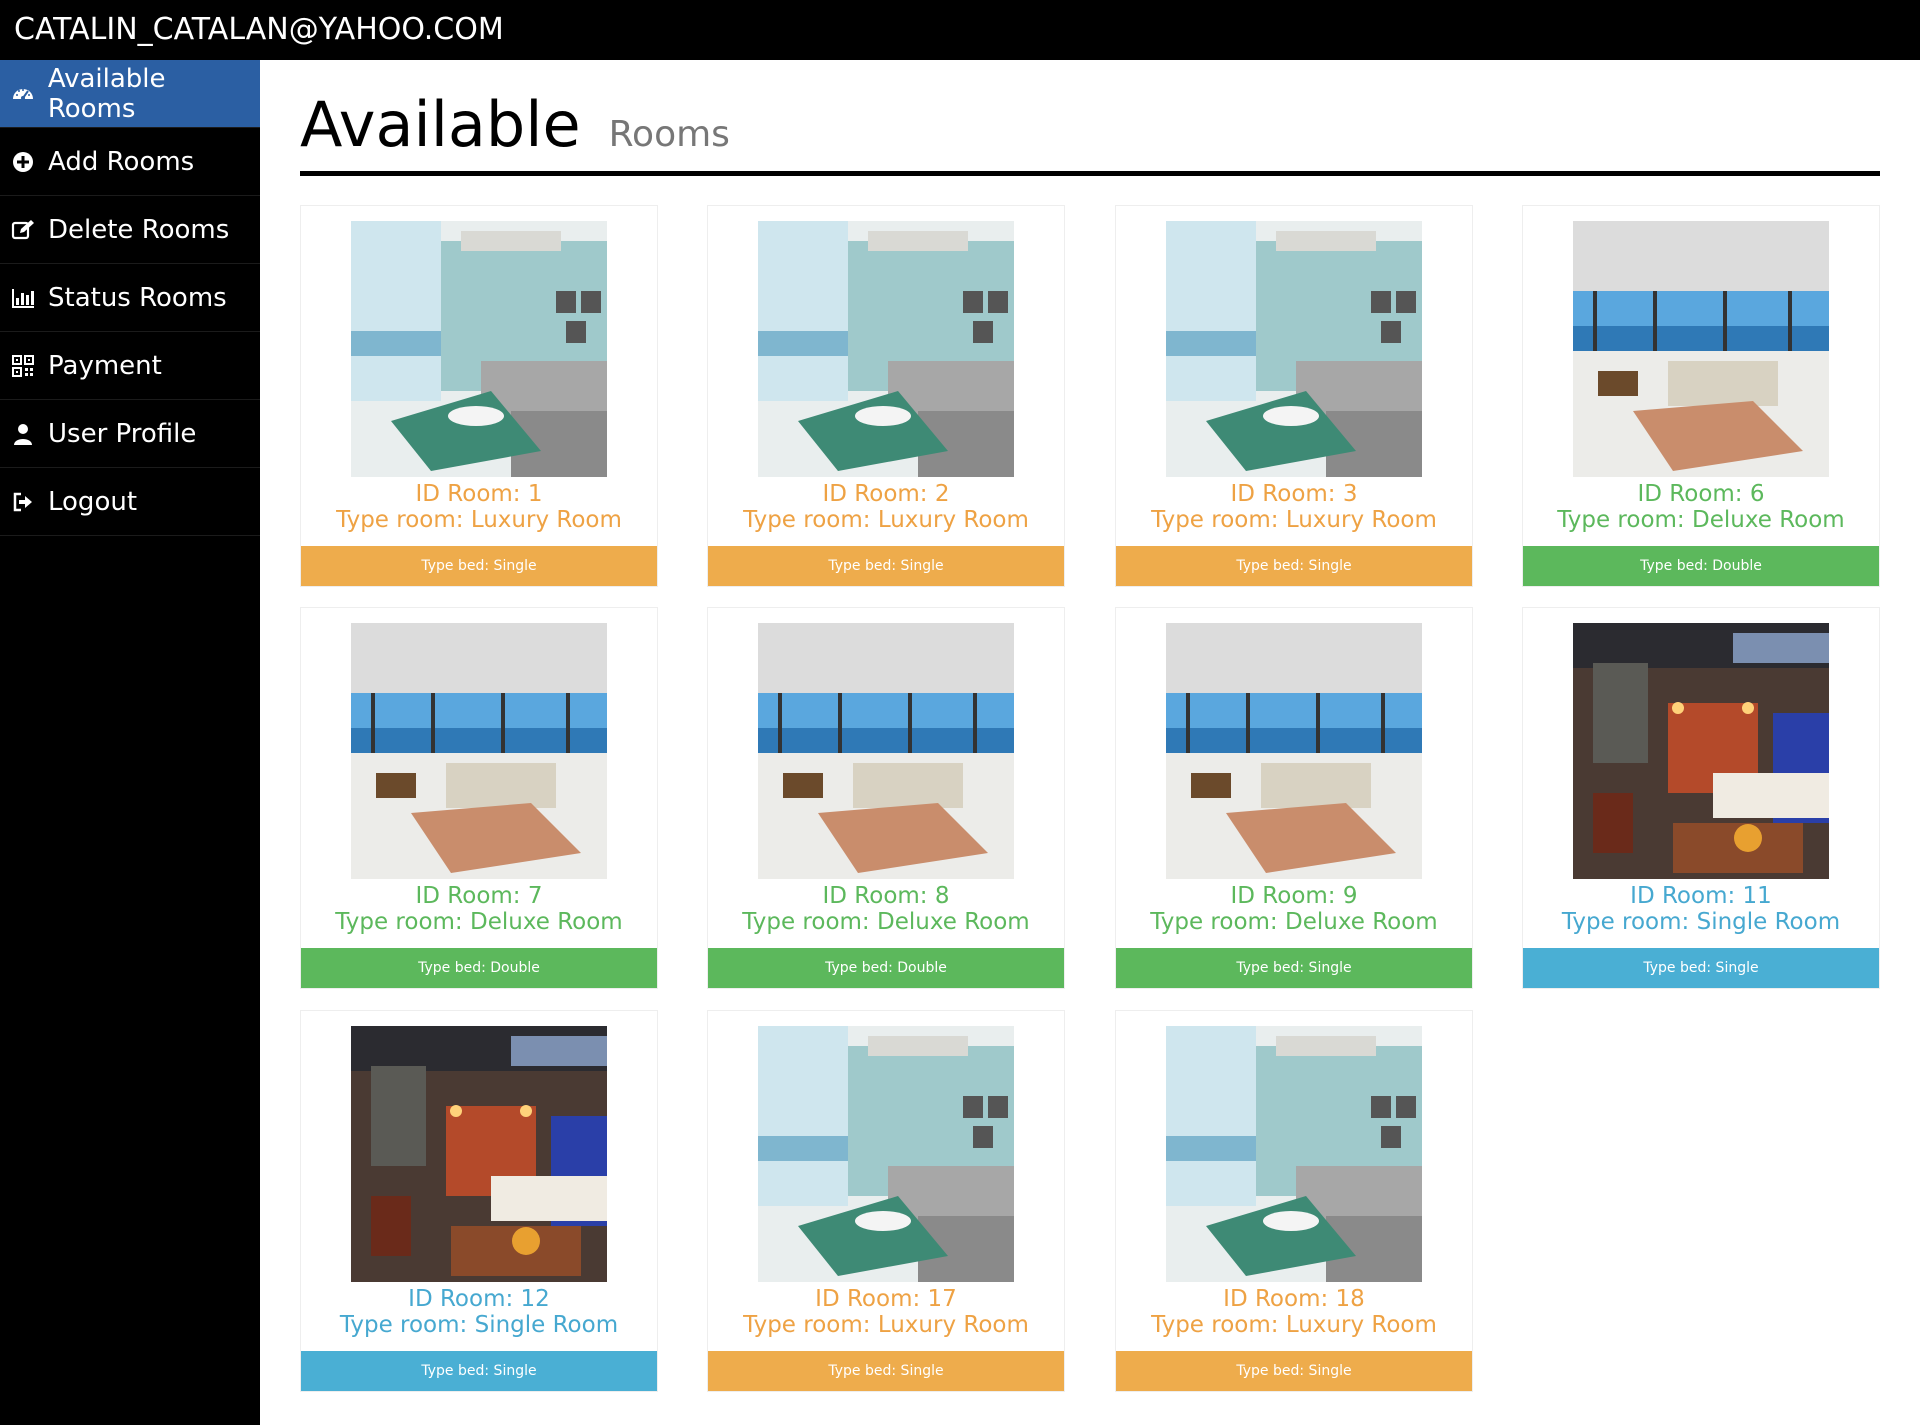  What do you see at coordinates (1701, 896) in the screenshot?
I see `room-id: ID Room: 11` at bounding box center [1701, 896].